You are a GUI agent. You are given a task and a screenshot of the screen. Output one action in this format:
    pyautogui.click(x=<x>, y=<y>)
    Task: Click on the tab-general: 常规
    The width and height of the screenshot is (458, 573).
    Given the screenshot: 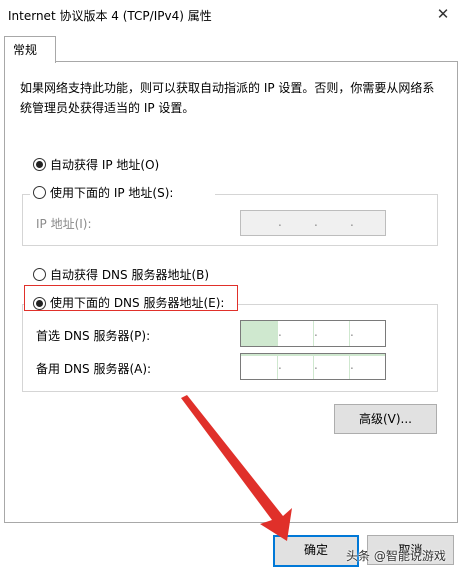 What is the action you would take?
    pyautogui.click(x=30, y=49)
    